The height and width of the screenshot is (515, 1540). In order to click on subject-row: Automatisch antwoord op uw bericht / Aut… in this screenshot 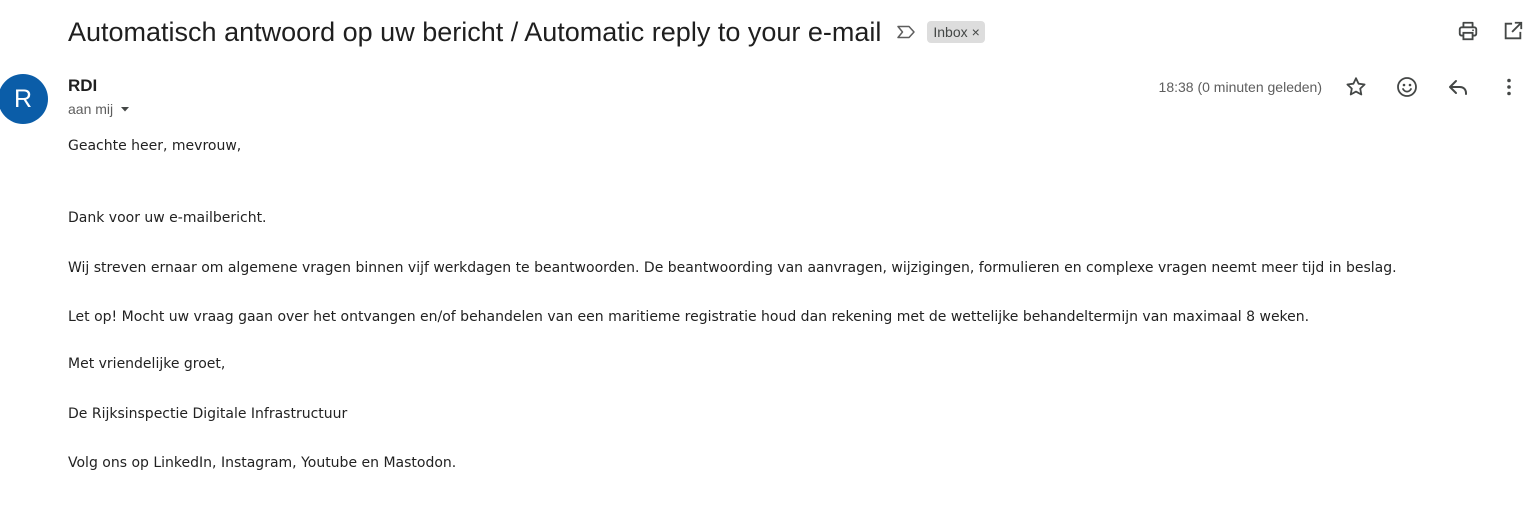, I will do `click(526, 32)`.